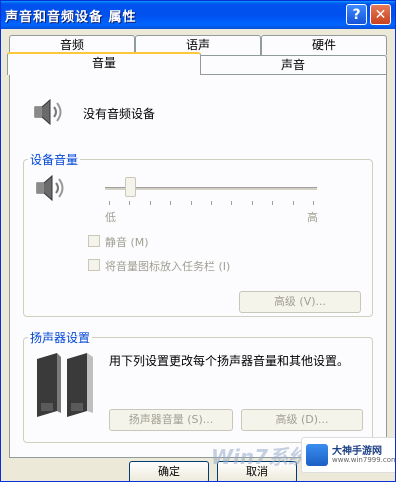  I want to click on volume-slider-track, so click(211, 189).